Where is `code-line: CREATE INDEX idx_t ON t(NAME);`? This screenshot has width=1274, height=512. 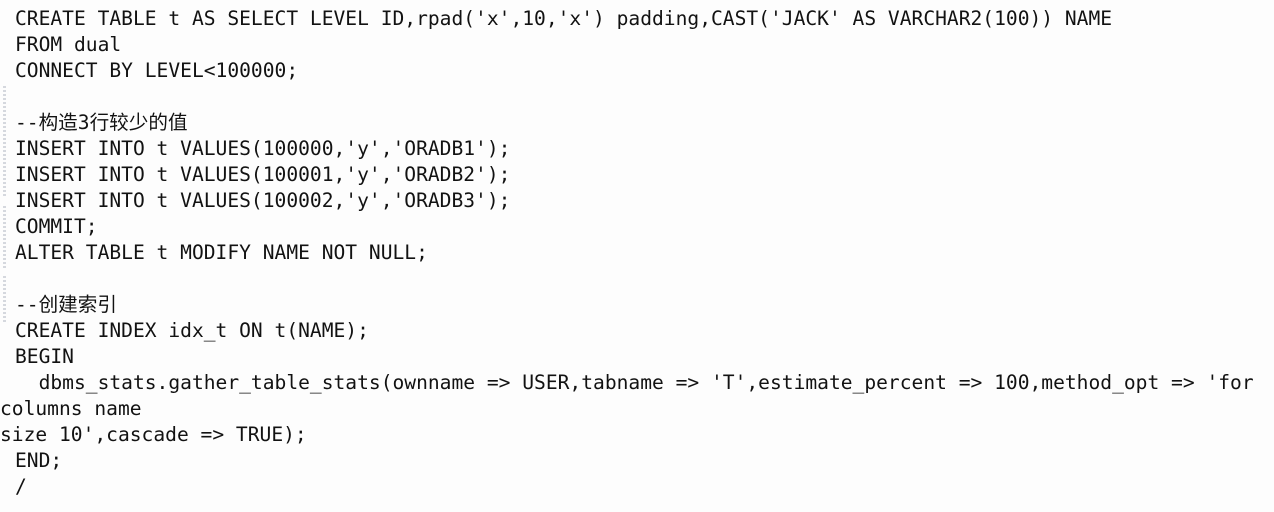
code-line: CREATE INDEX idx_t ON t(NAME); is located at coordinates (192, 330).